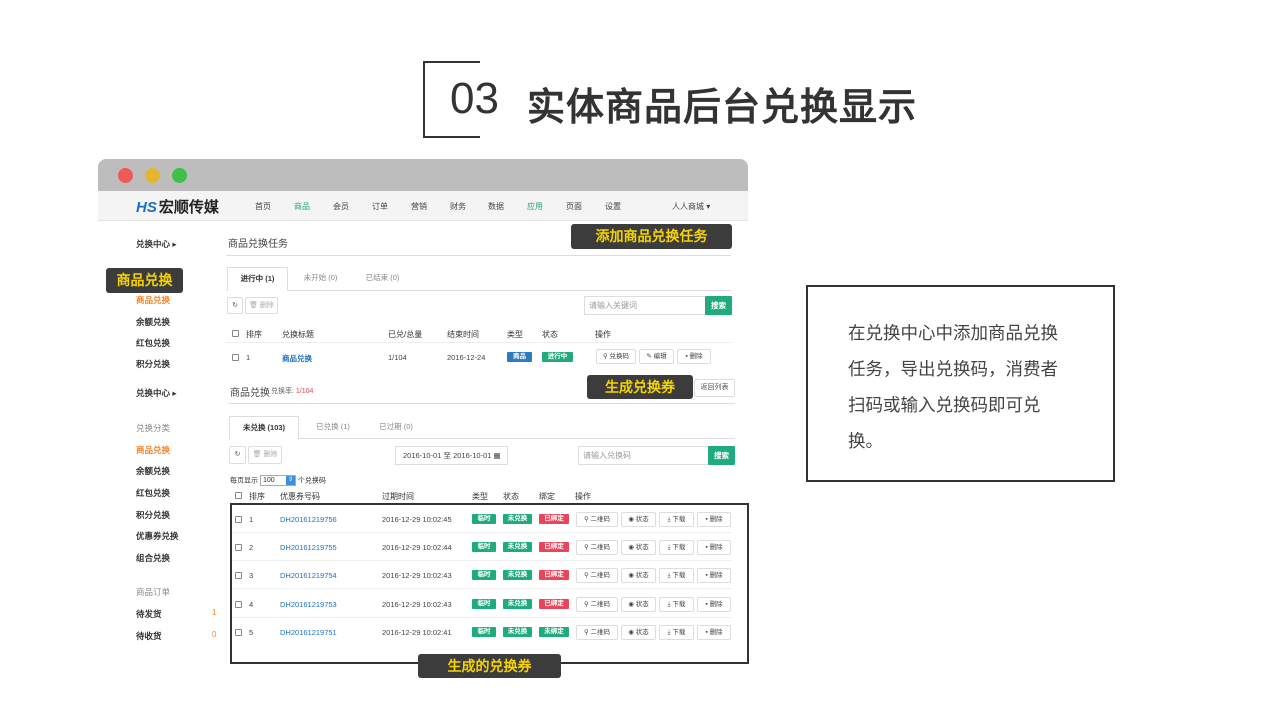 The width and height of the screenshot is (1280, 720). I want to click on nav-orders: 订单, so click(380, 206).